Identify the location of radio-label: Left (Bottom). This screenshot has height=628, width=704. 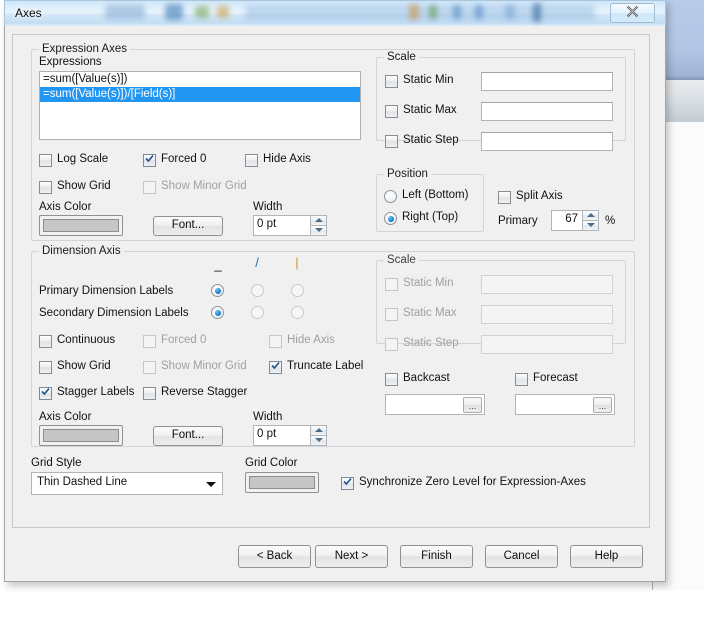
(435, 195).